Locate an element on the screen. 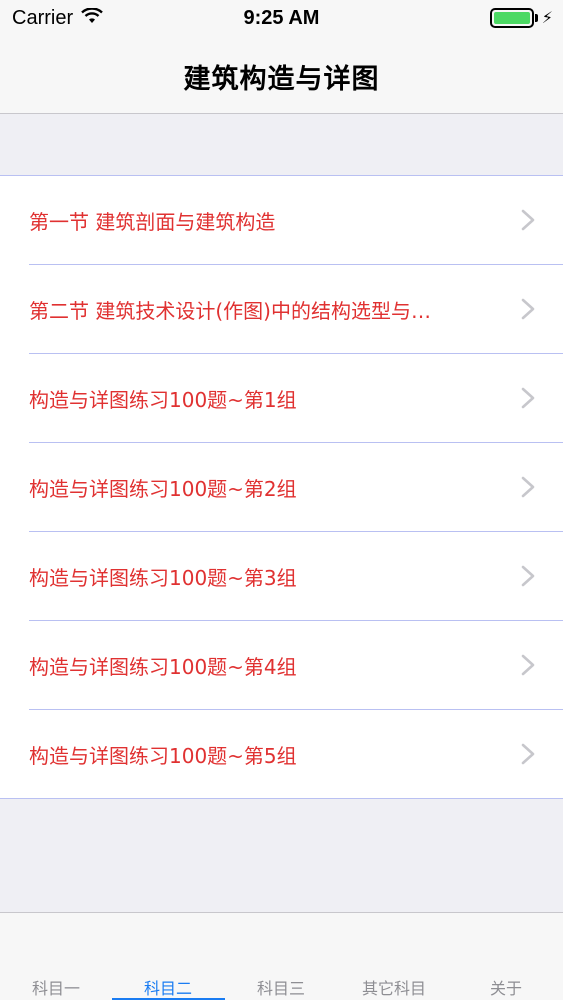 Image resolution: width=563 pixels, height=1000 pixels. page-title: 建筑构造与详图 is located at coordinates (281, 79).